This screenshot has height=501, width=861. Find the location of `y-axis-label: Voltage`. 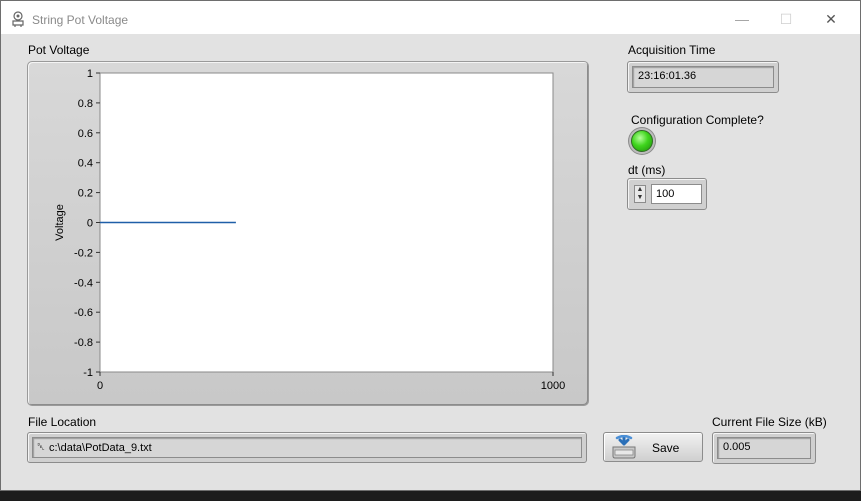

y-axis-label: Voltage is located at coordinates (60, 222).